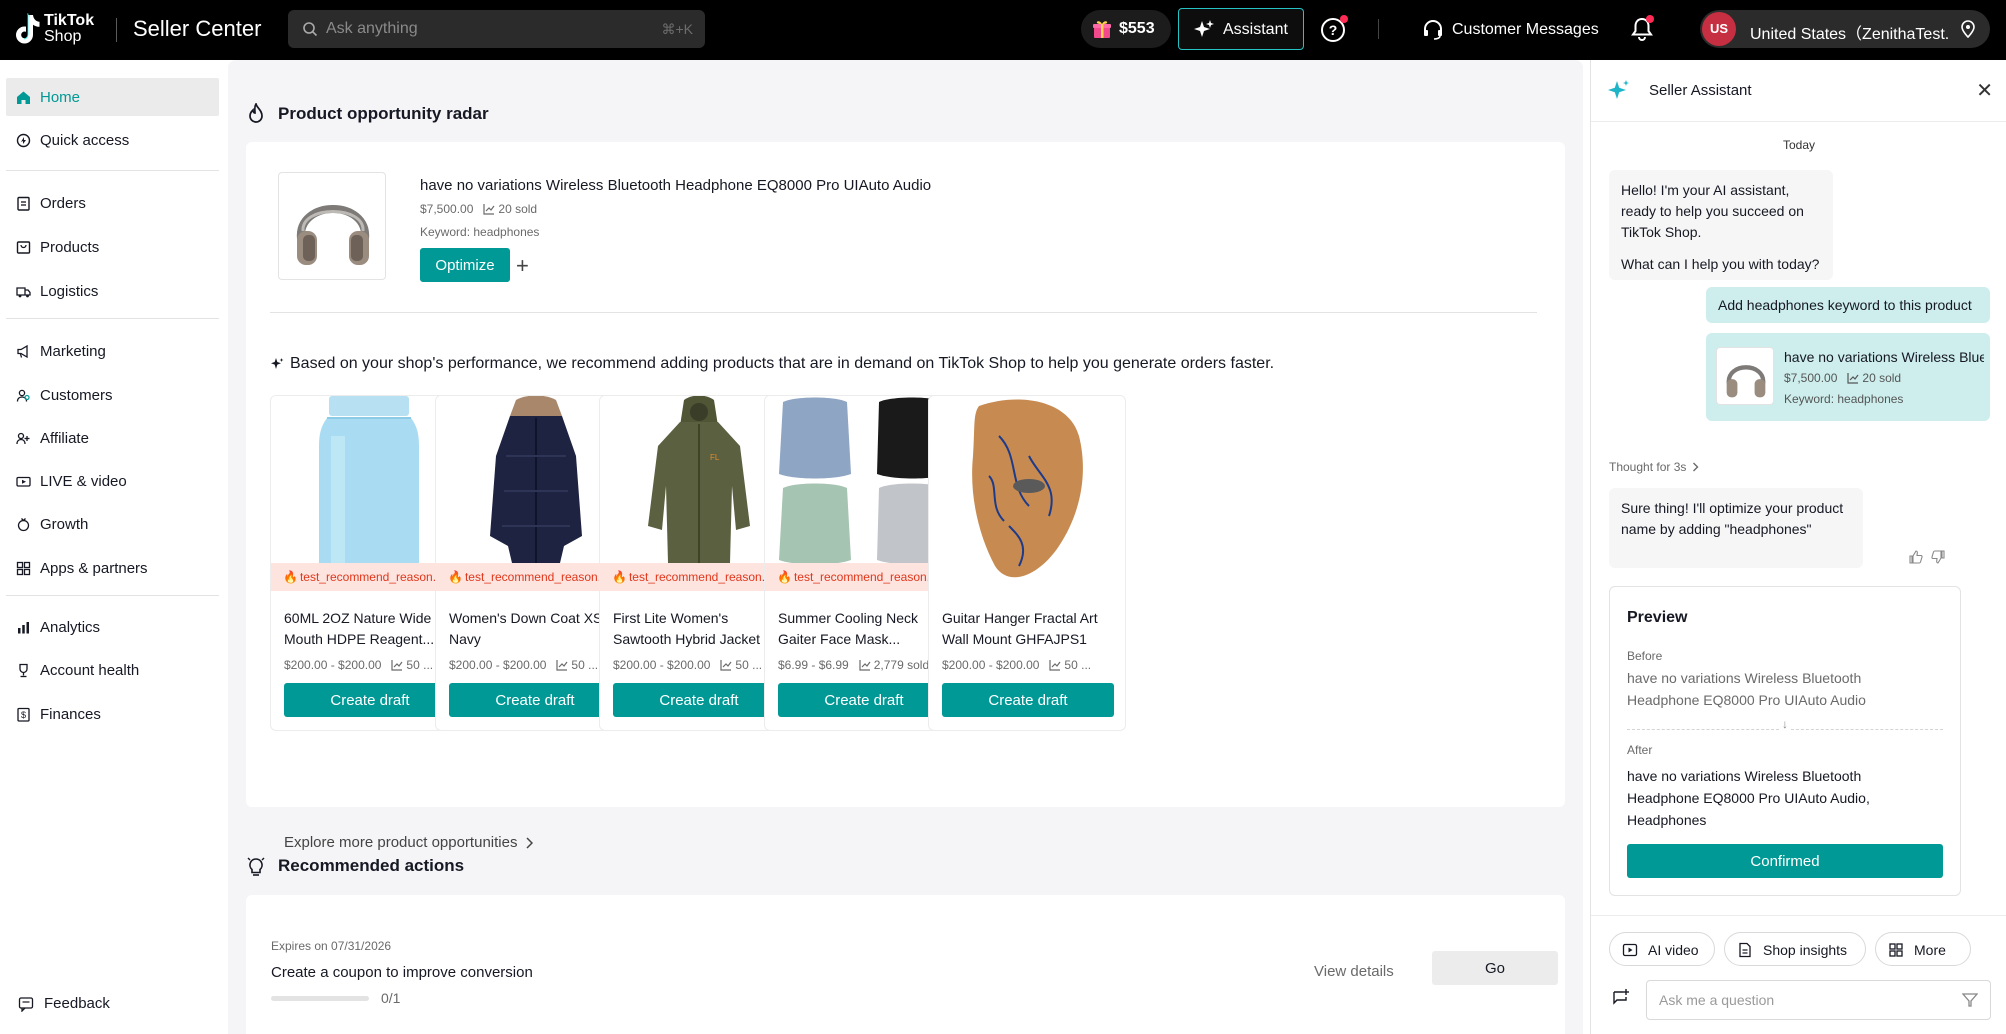 The image size is (2006, 1034). Describe the element at coordinates (465, 265) in the screenshot. I see `optimize-button: Optimize` at that location.